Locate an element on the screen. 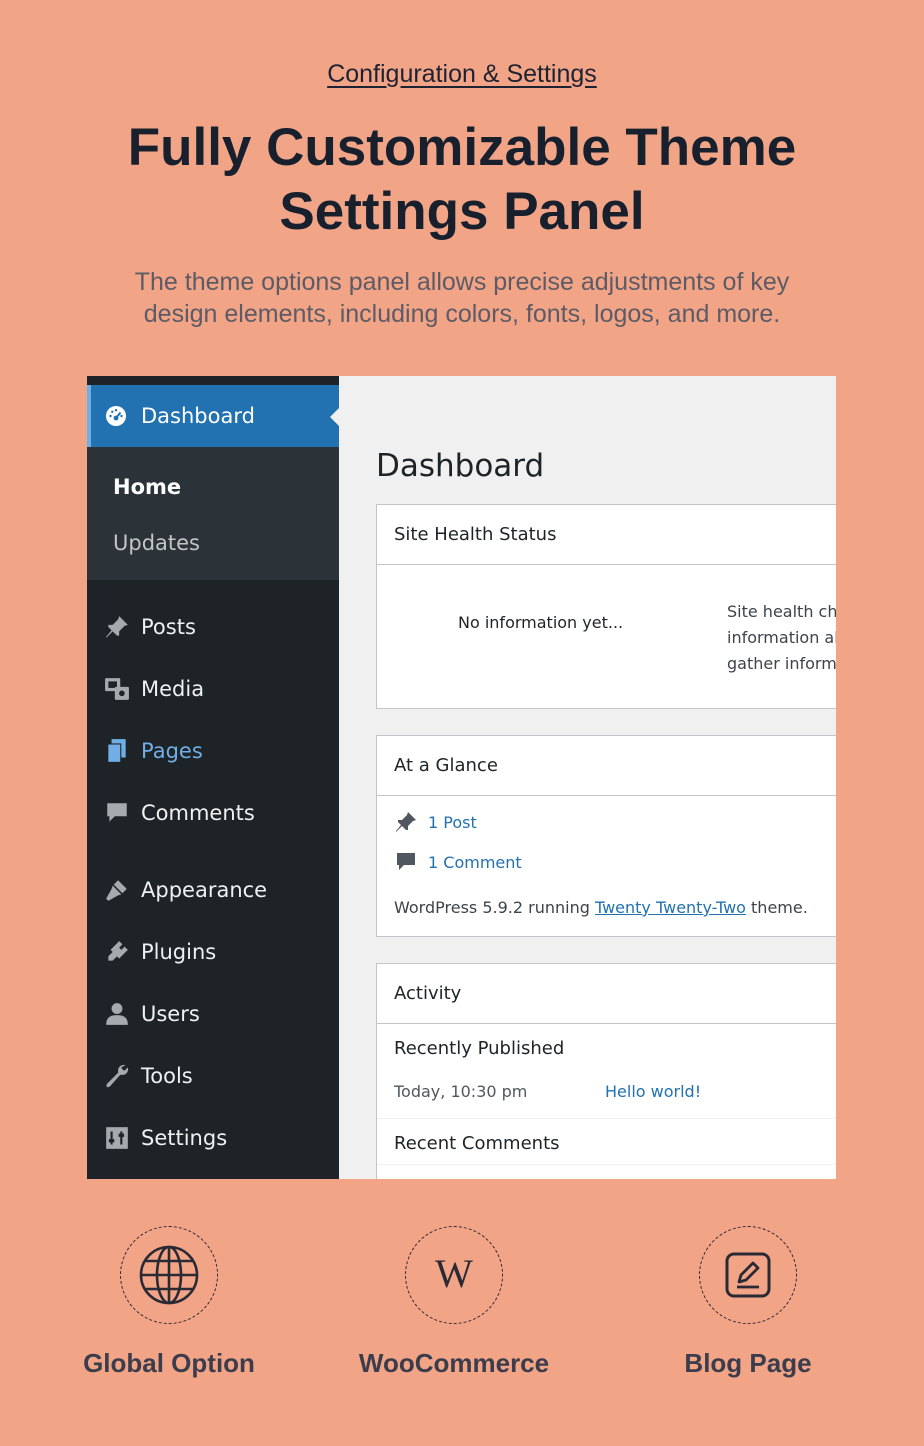  feature-label: Global Option is located at coordinates (169, 1363).